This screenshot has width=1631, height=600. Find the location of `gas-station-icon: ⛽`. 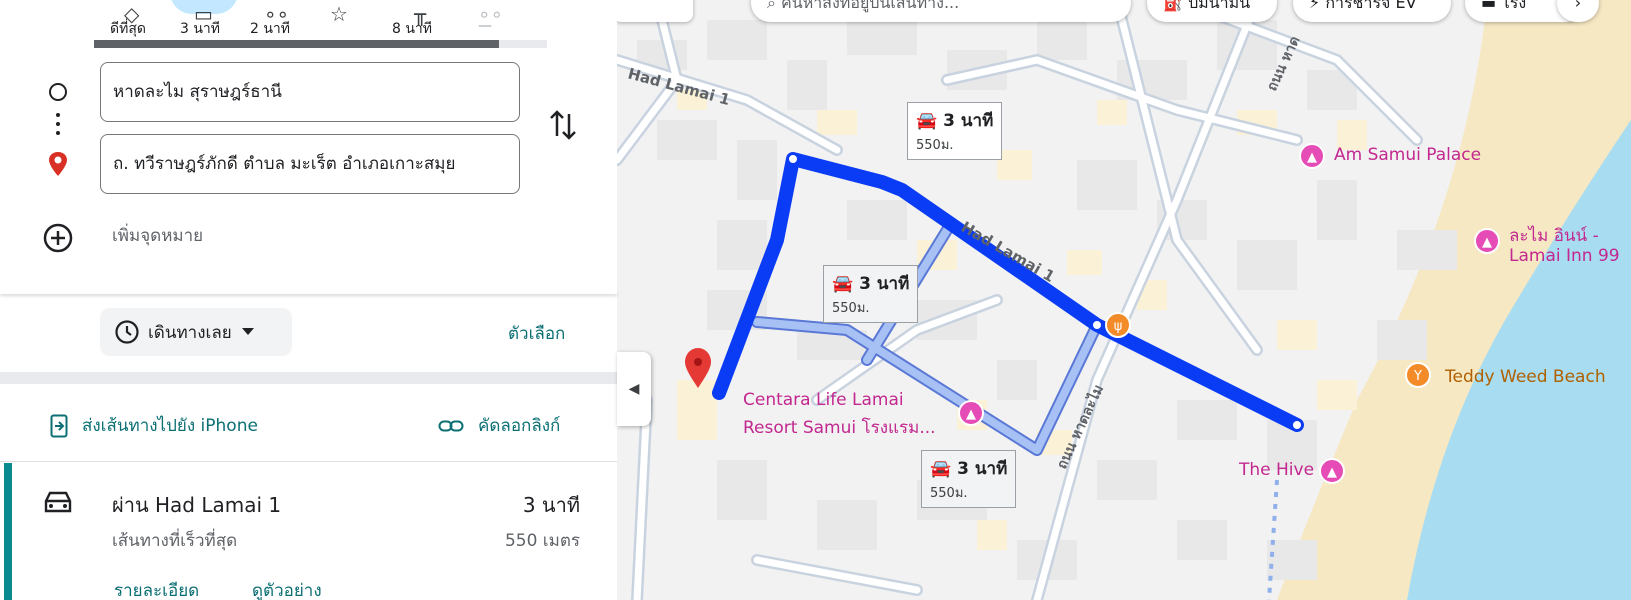

gas-station-icon: ⛽ is located at coordinates (1176, 6).